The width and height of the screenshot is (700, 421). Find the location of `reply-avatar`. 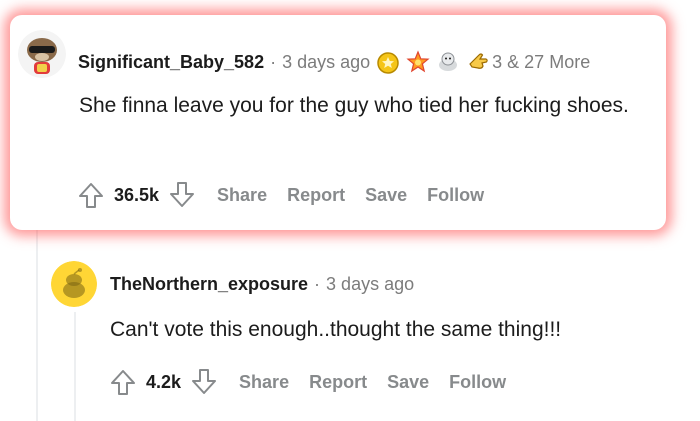

reply-avatar is located at coordinates (74, 284).